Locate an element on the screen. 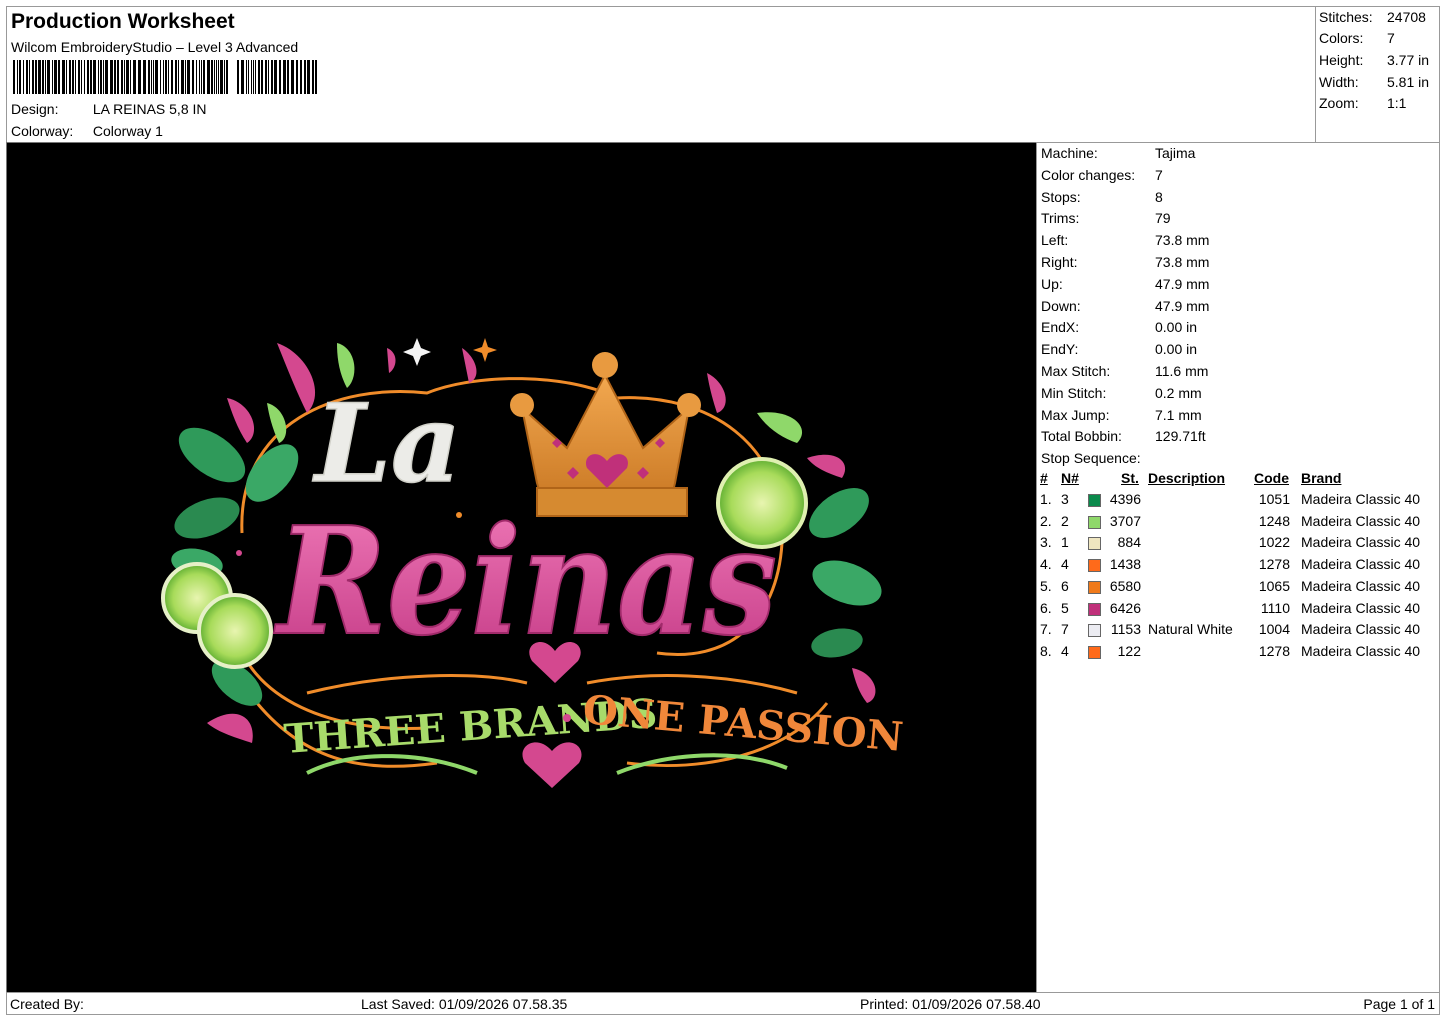 This screenshot has width=1445, height=1021. colorway-row: Colorway: Colorway 1 is located at coordinates (87, 131).